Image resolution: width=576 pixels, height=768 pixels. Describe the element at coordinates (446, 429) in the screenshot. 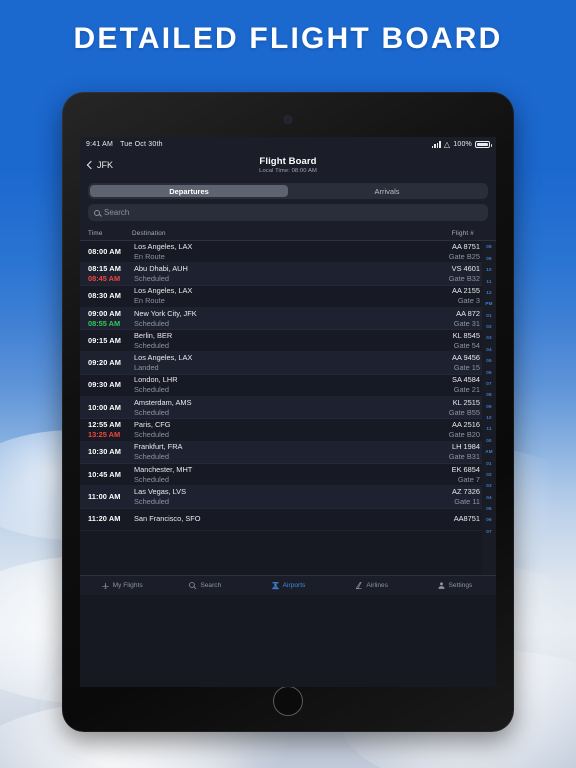

I see `cell-flight: AA 2516 Gate B20` at that location.